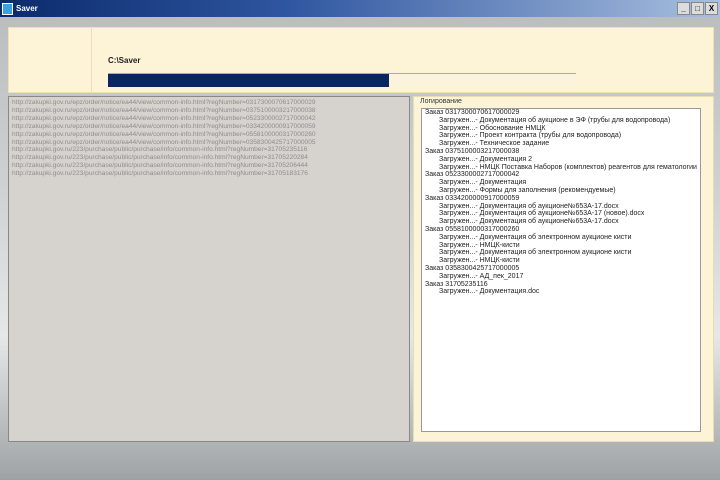  I want to click on header-panel: C:\Saver, so click(361, 60).